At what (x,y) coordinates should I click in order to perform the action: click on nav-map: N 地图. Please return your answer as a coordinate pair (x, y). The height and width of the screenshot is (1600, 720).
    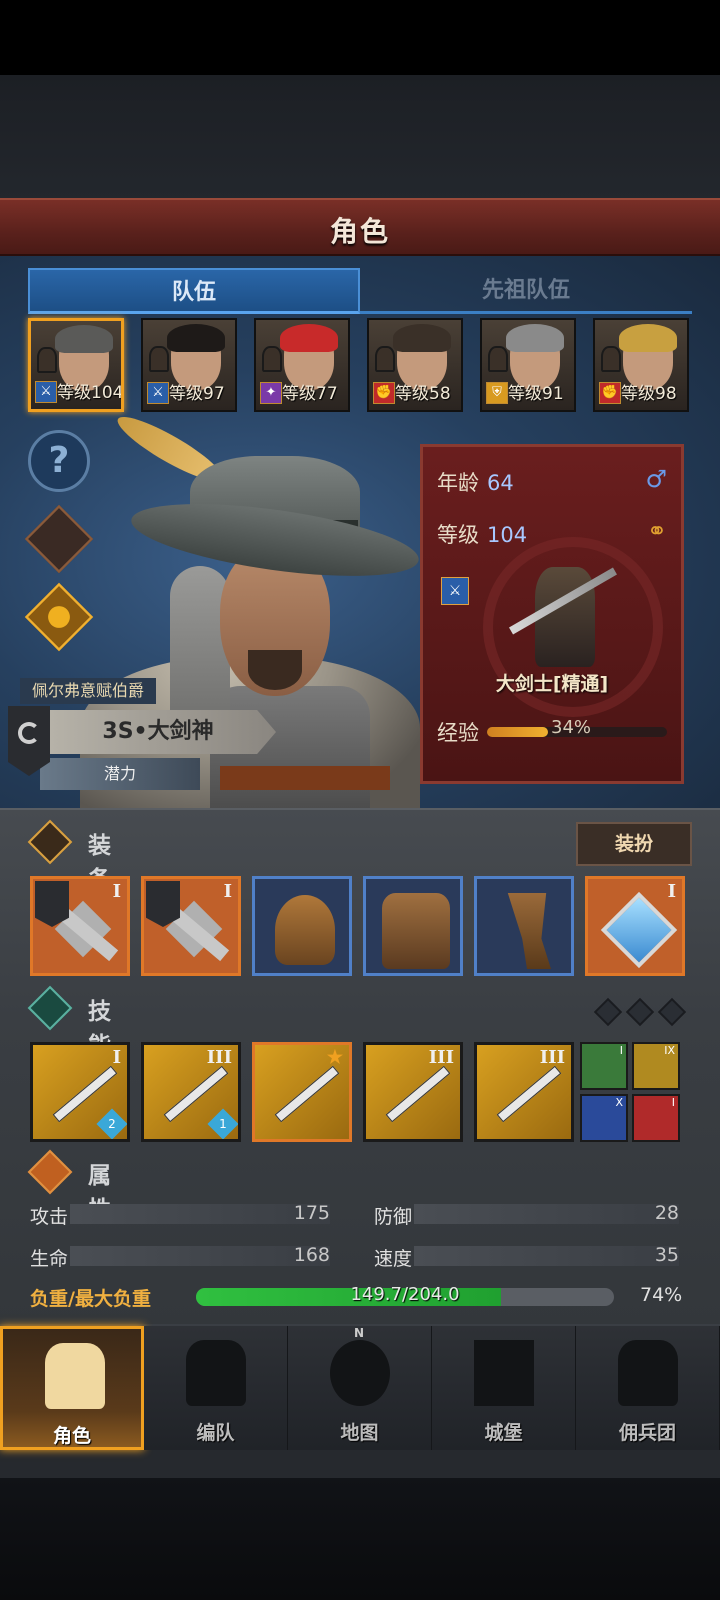
    Looking at the image, I should click on (360, 1388).